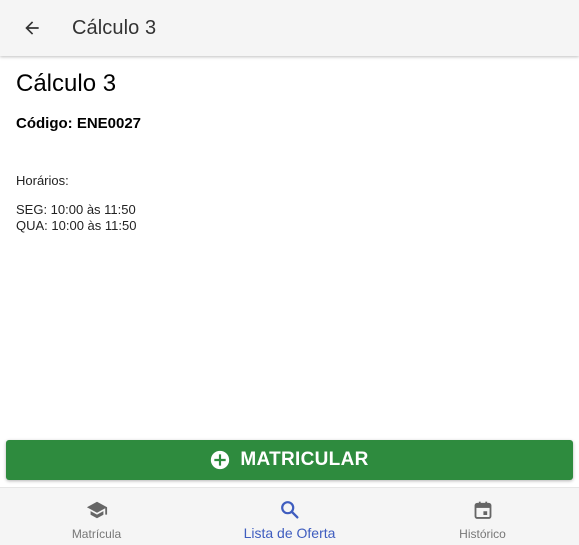  What do you see at coordinates (97, 510) in the screenshot?
I see `graduation-cap-icon` at bounding box center [97, 510].